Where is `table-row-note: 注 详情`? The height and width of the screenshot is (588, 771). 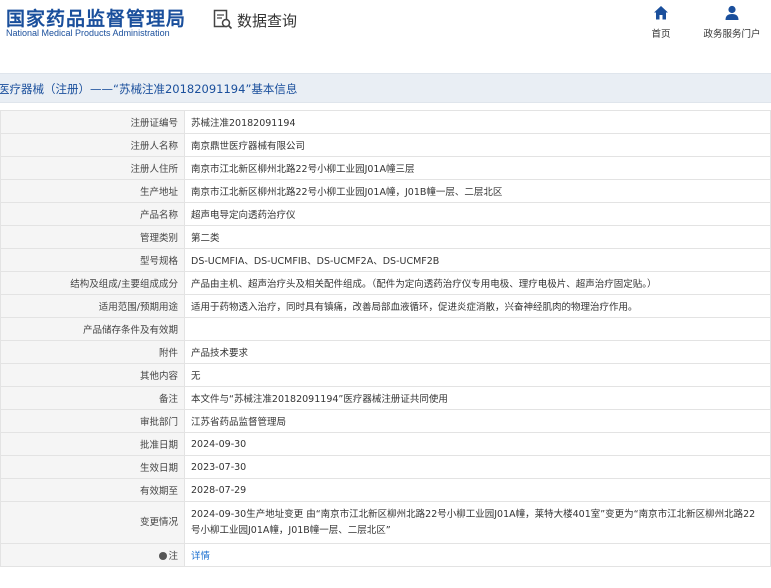 table-row-note: 注 详情 is located at coordinates (385, 555).